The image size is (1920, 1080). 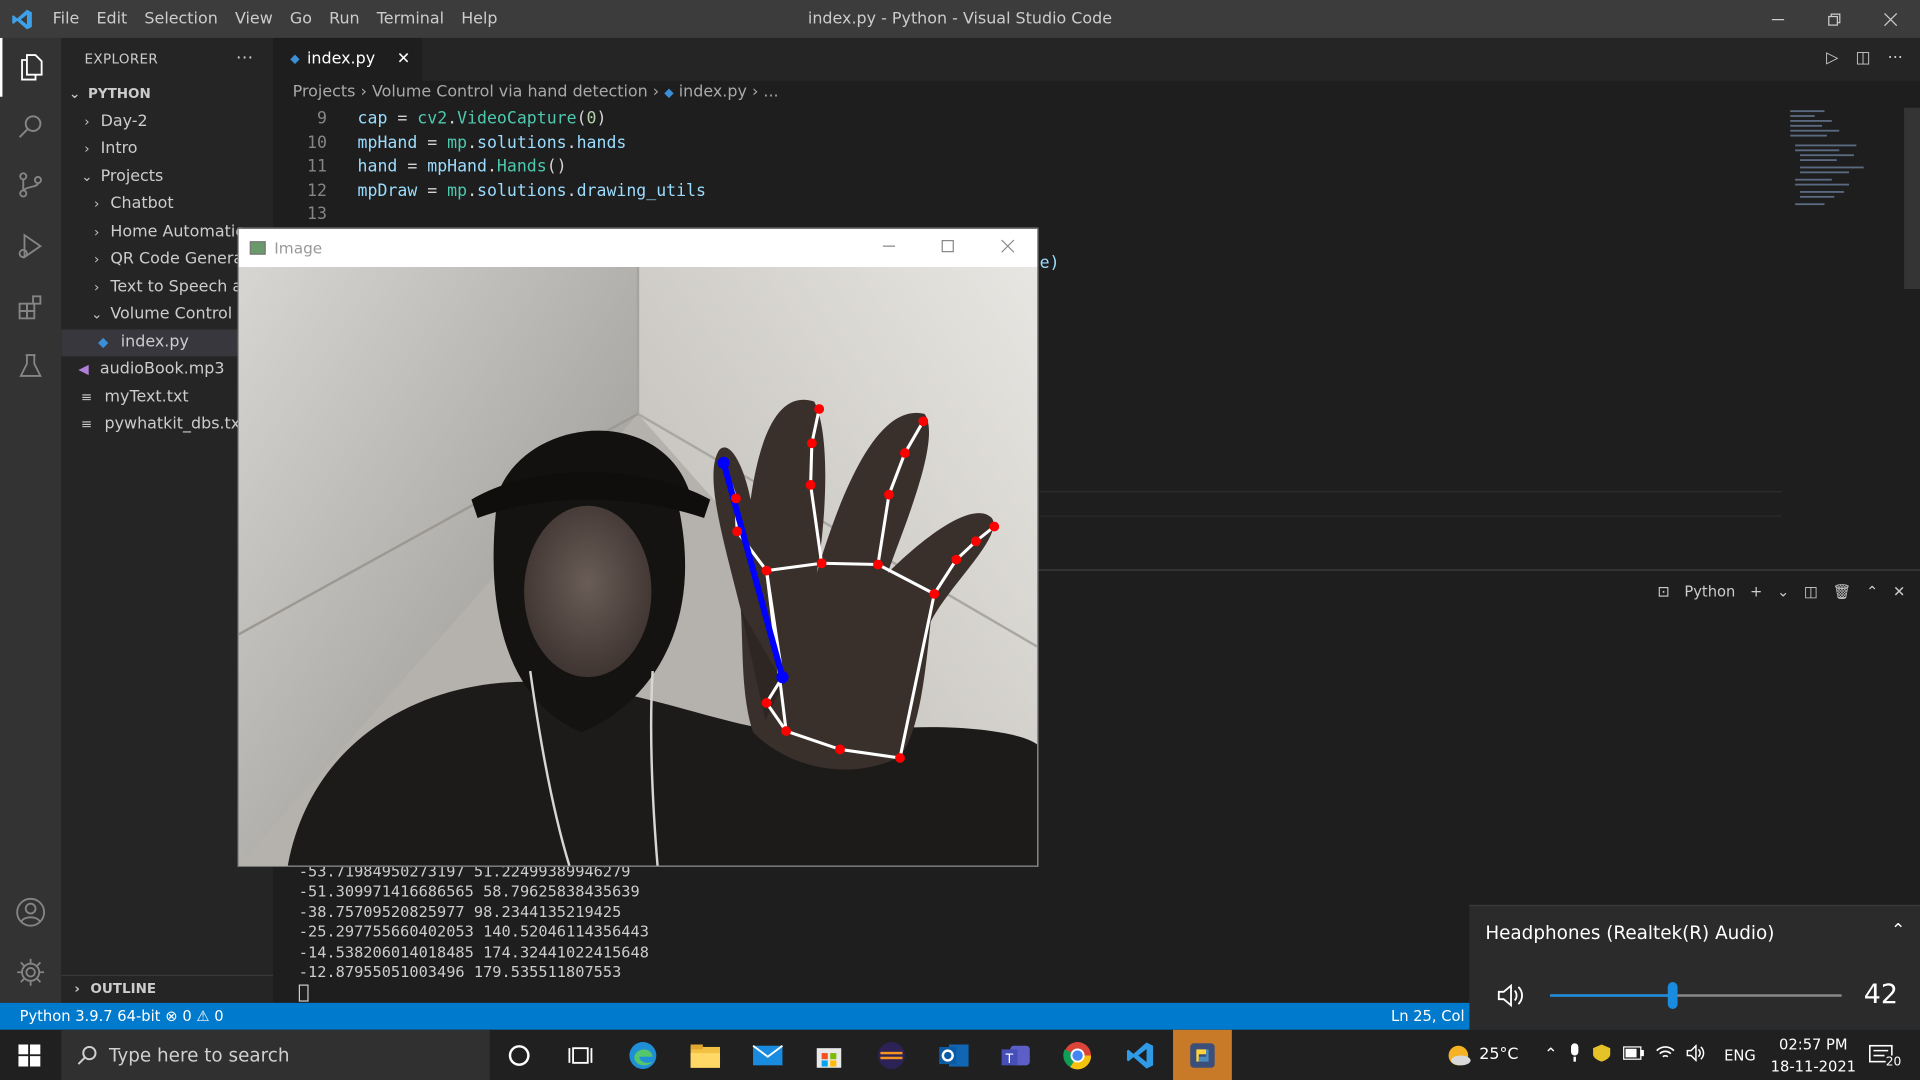 I want to click on breadcrumb-item: Projects, so click(x=324, y=92).